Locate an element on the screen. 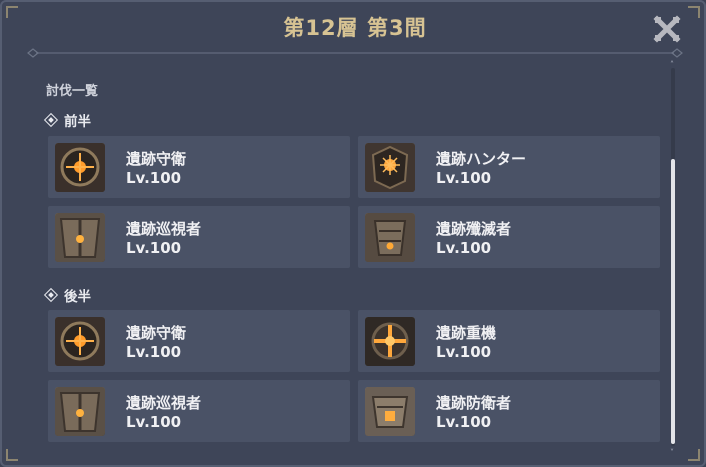 Image resolution: width=706 pixels, height=467 pixels. group-label-text: 前半 is located at coordinates (77, 122).